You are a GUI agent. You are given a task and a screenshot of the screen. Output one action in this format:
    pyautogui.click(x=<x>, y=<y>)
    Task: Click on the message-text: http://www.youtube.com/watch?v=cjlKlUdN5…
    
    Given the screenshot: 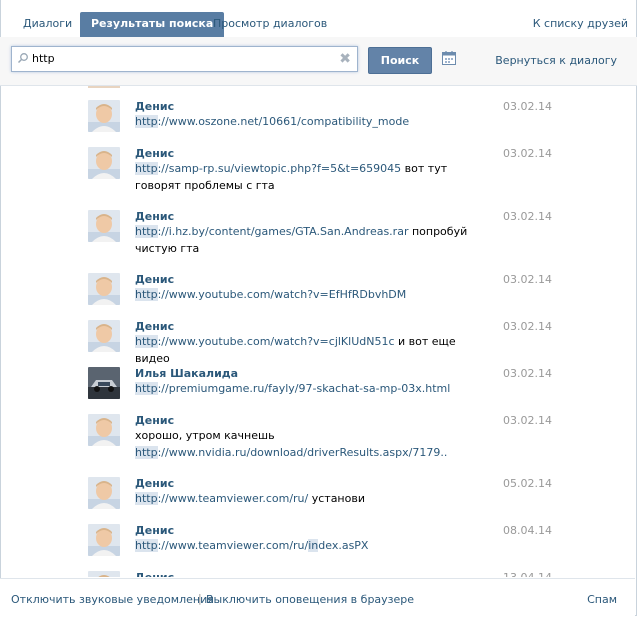 What is the action you would take?
    pyautogui.click(x=310, y=350)
    